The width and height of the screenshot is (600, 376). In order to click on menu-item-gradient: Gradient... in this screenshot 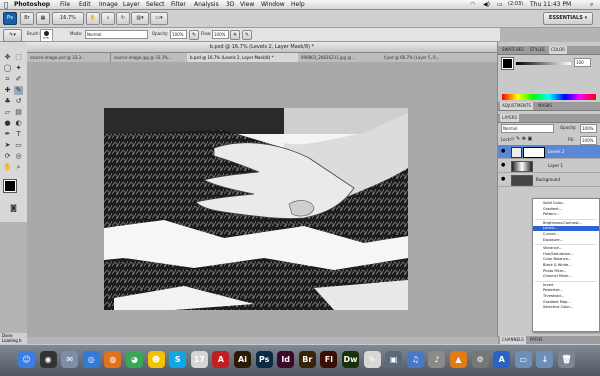, I will do `click(566, 209)`.